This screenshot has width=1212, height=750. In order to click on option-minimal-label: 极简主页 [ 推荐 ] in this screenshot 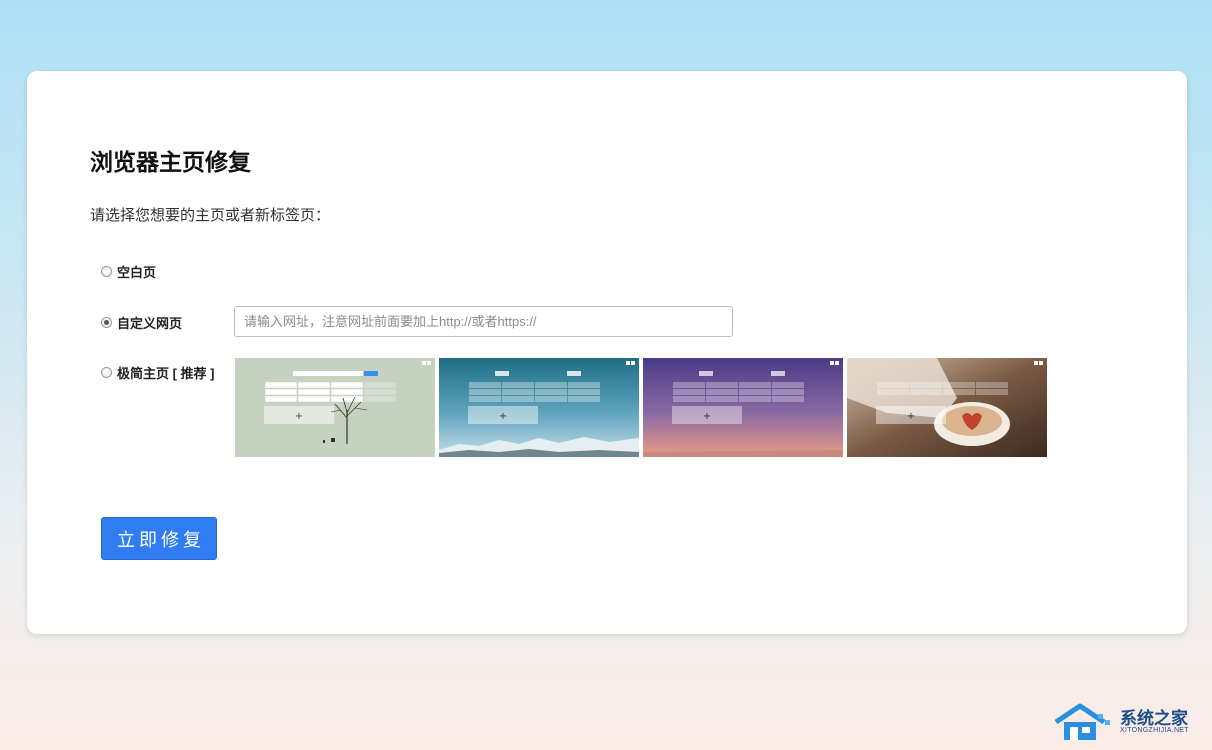, I will do `click(166, 373)`.